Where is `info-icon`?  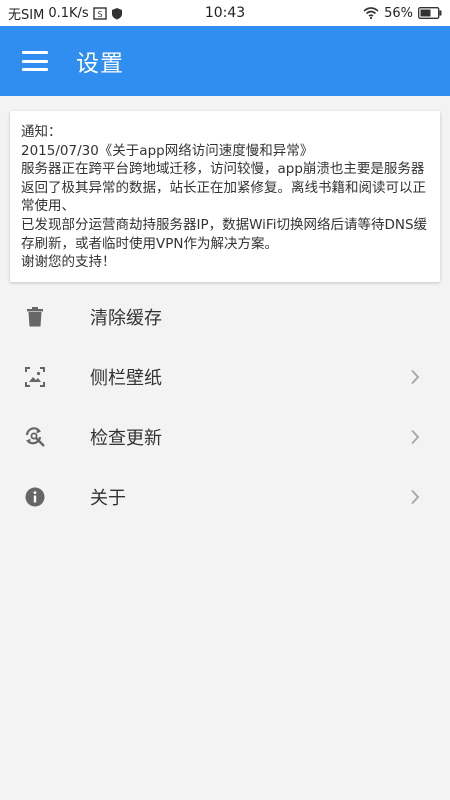 info-icon is located at coordinates (35, 497).